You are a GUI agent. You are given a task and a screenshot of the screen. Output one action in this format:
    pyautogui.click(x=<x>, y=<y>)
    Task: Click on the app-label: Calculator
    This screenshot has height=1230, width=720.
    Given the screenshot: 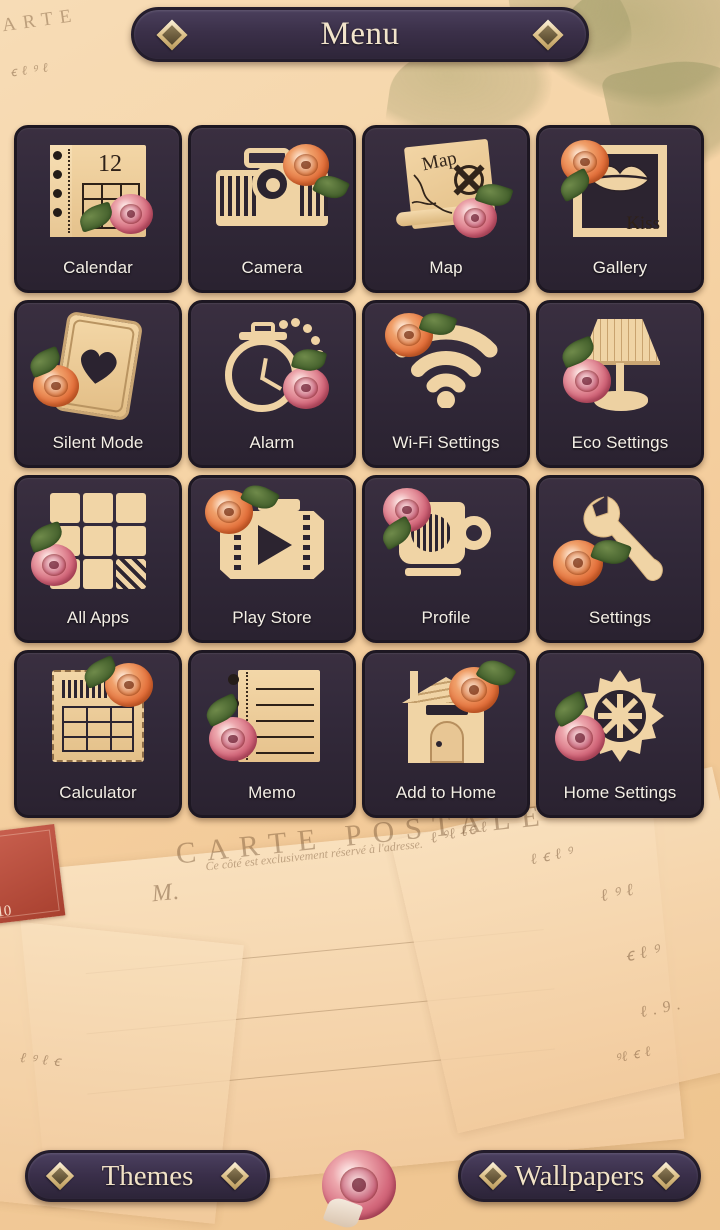 What is the action you would take?
    pyautogui.click(x=98, y=792)
    